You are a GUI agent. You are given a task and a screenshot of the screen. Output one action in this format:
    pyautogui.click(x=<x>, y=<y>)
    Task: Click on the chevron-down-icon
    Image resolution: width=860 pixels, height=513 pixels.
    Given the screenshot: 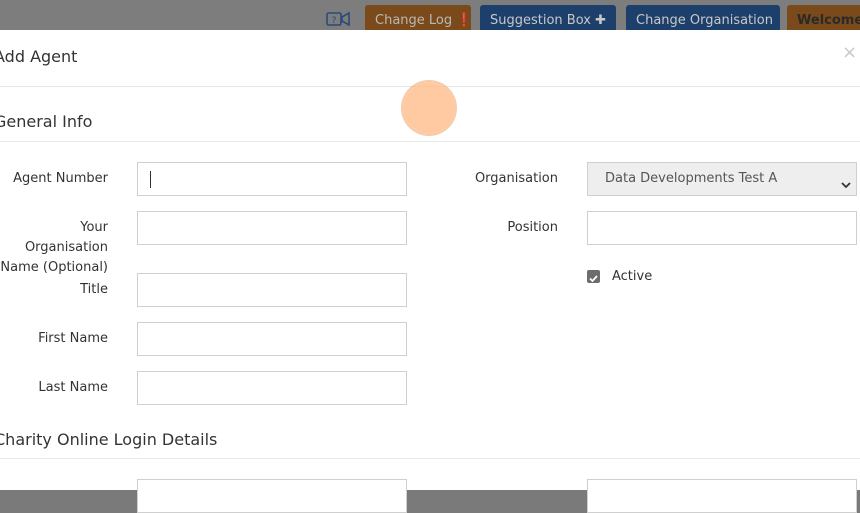 What is the action you would take?
    pyautogui.click(x=846, y=180)
    